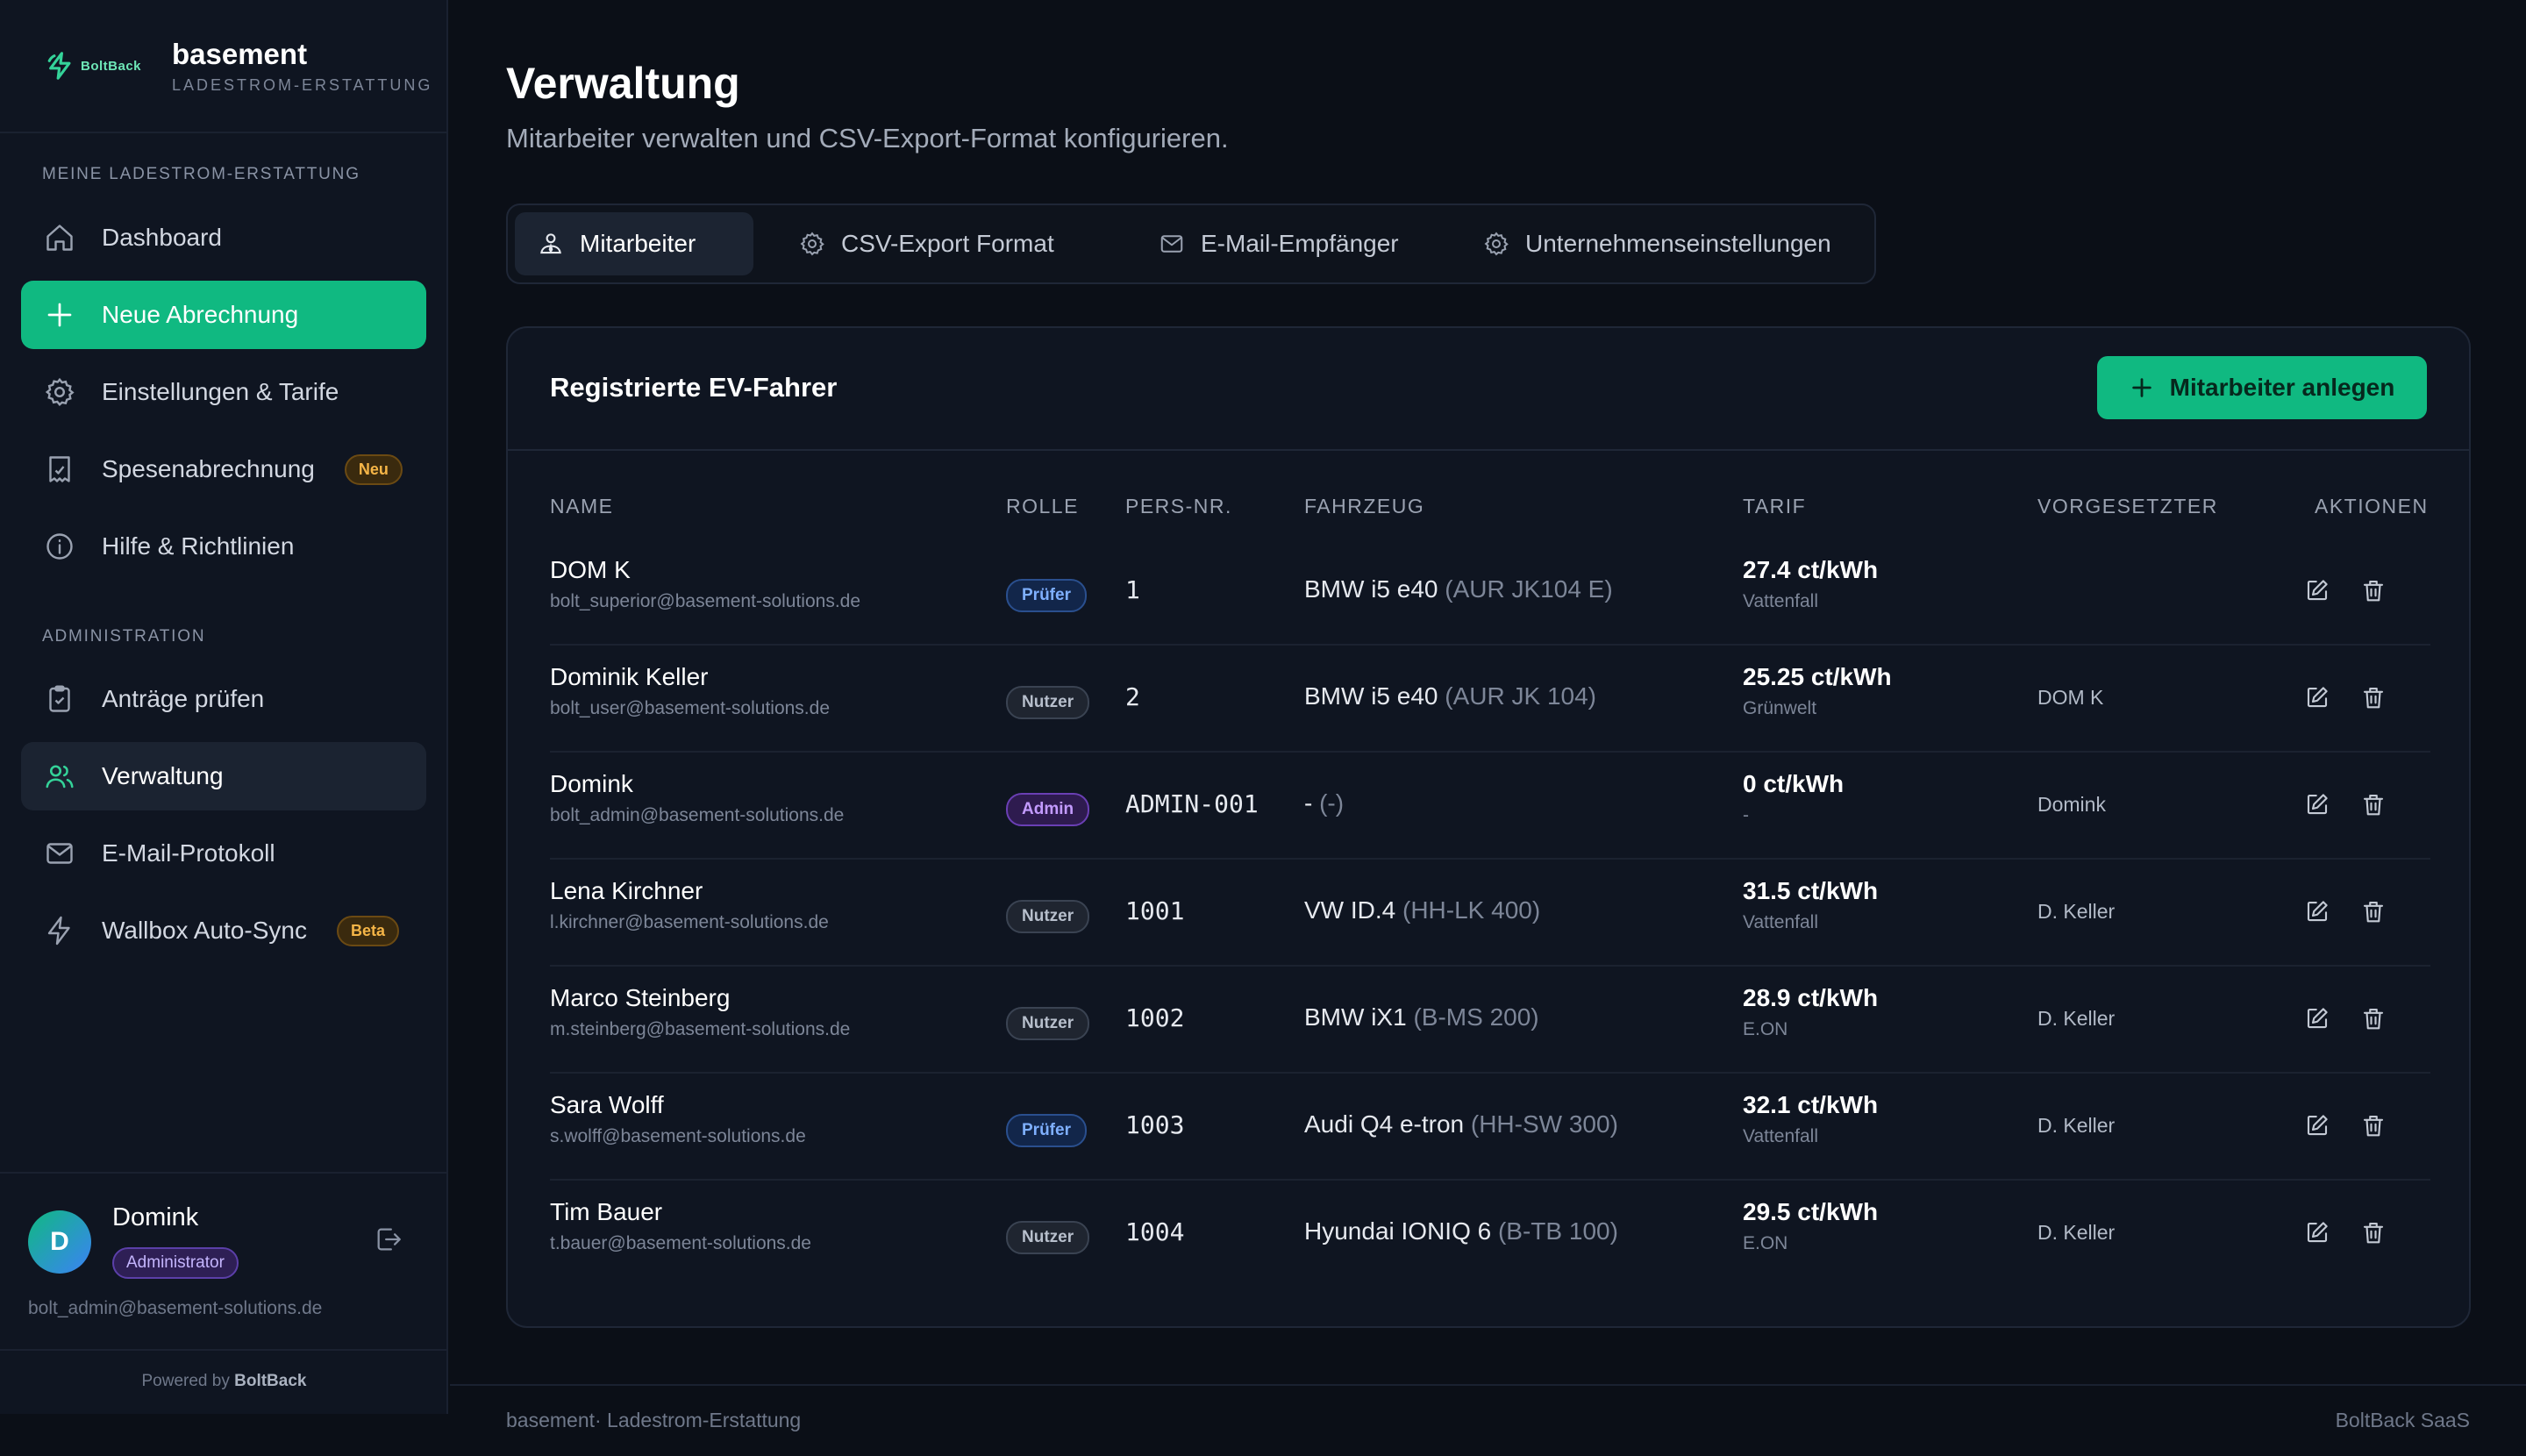 The image size is (2526, 1456). I want to click on bolt-logo-icon, so click(60, 66).